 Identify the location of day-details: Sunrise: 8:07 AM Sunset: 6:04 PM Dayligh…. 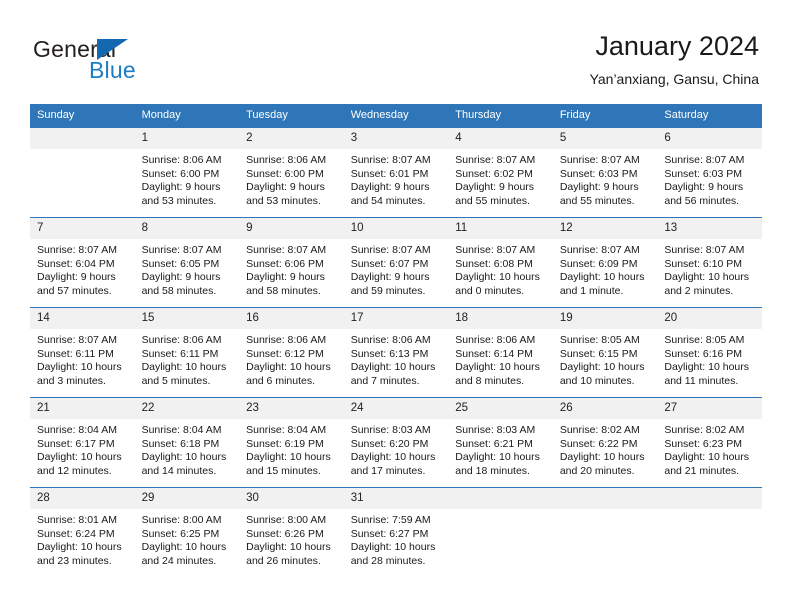
(82, 268).